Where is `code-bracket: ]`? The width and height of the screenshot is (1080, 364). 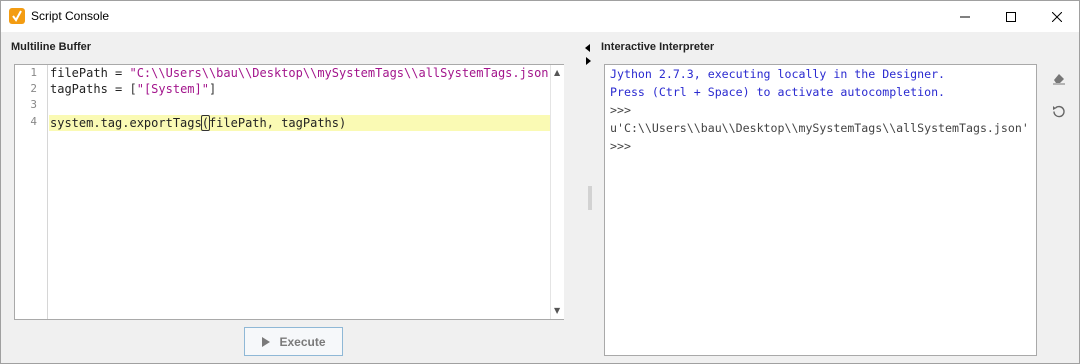 code-bracket: ] is located at coordinates (212, 89).